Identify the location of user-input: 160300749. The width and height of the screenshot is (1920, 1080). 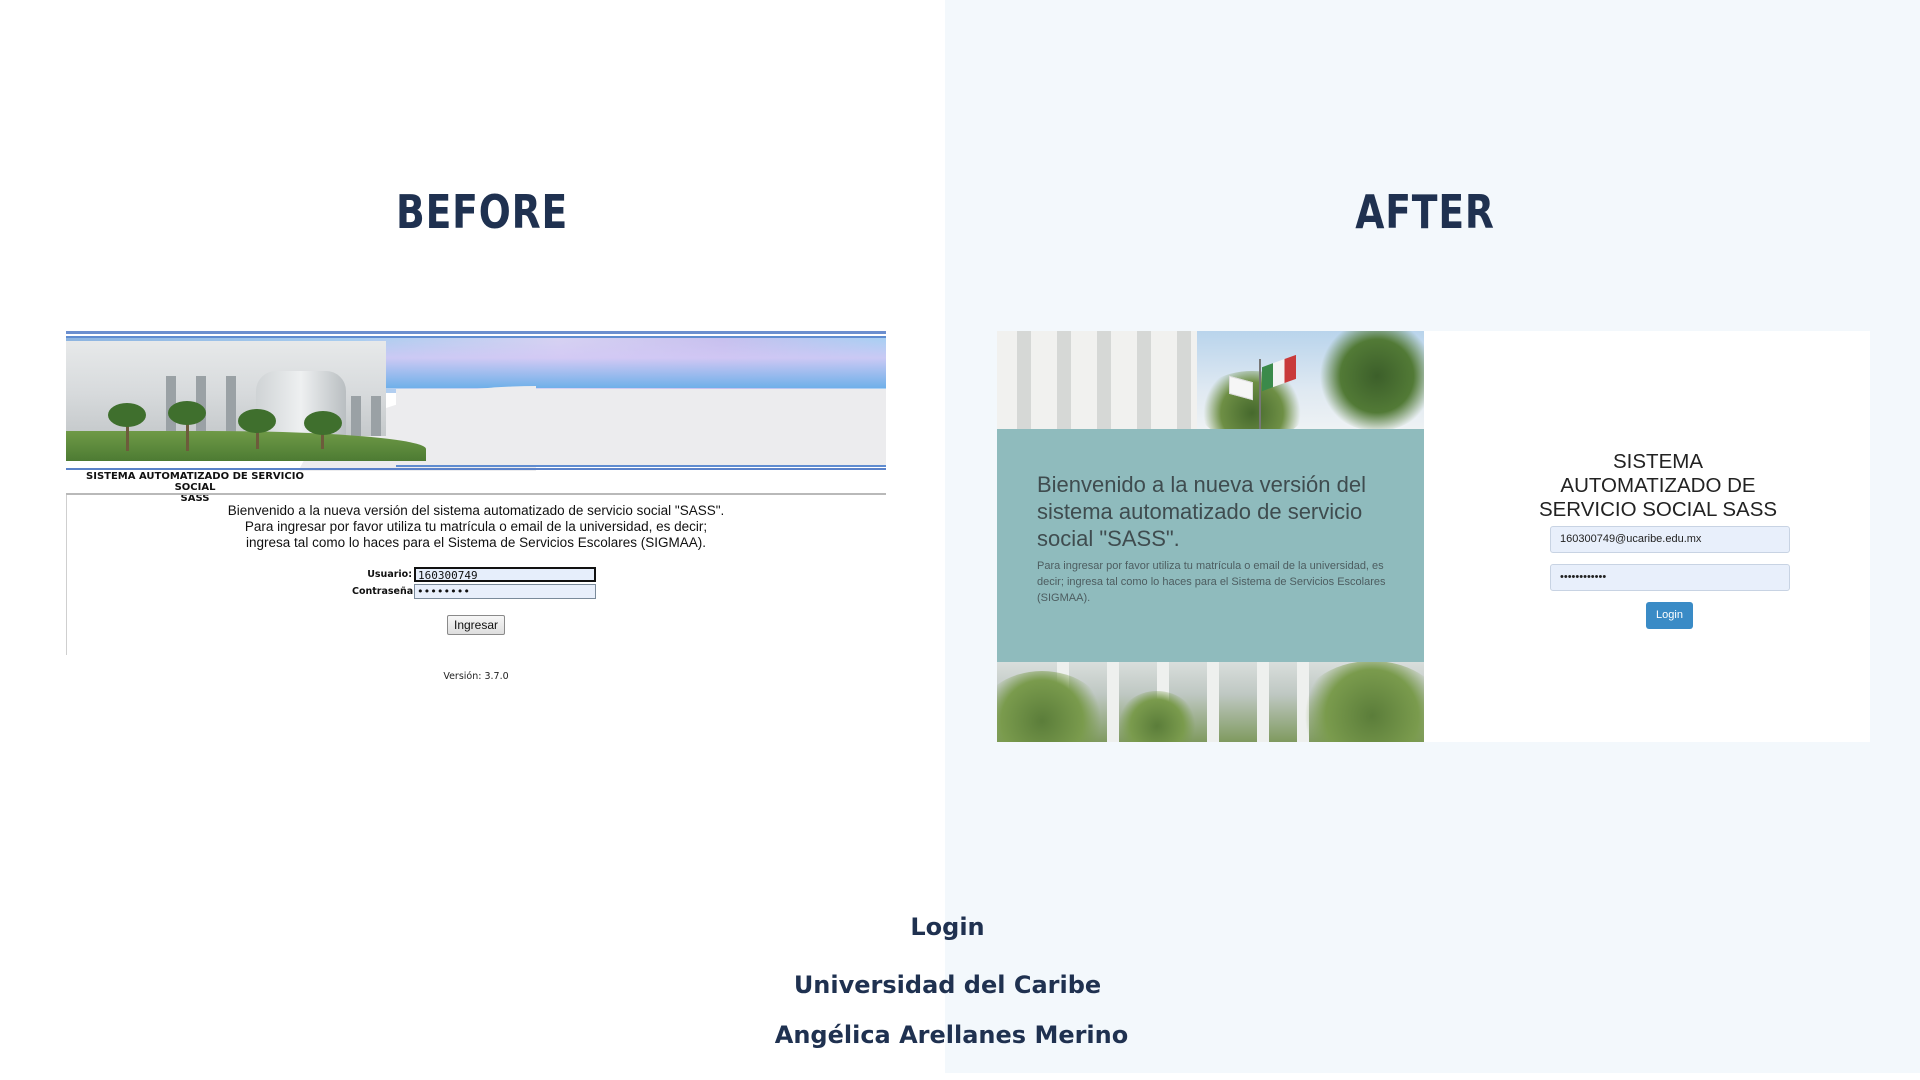
(505, 574).